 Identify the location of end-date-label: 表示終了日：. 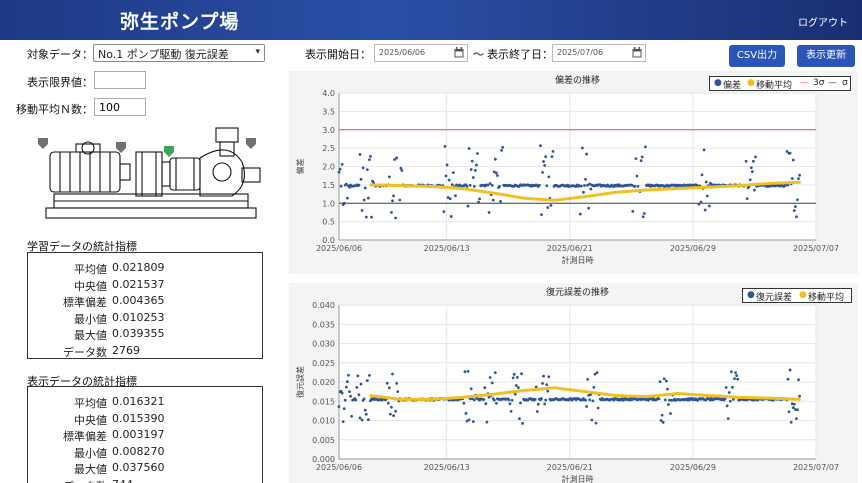
(520, 54).